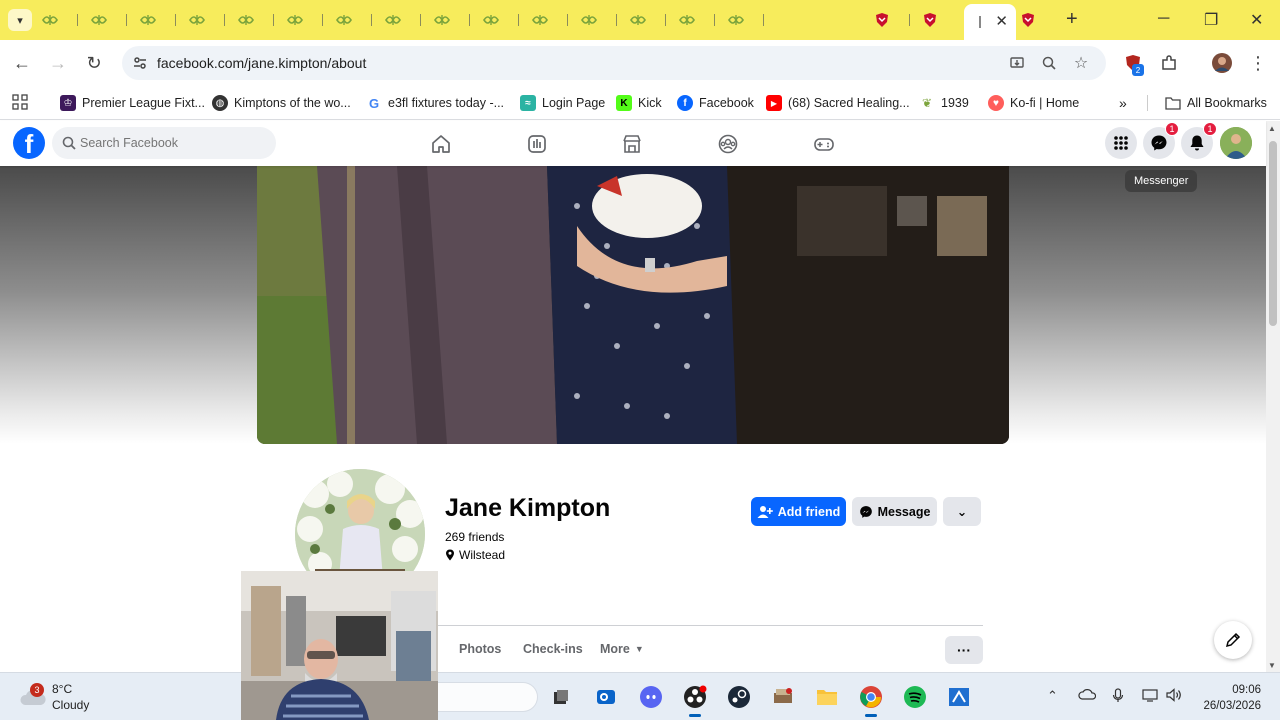  Describe the element at coordinates (1258, 63) in the screenshot. I see `chrome-menu-icon: ⋮` at that location.